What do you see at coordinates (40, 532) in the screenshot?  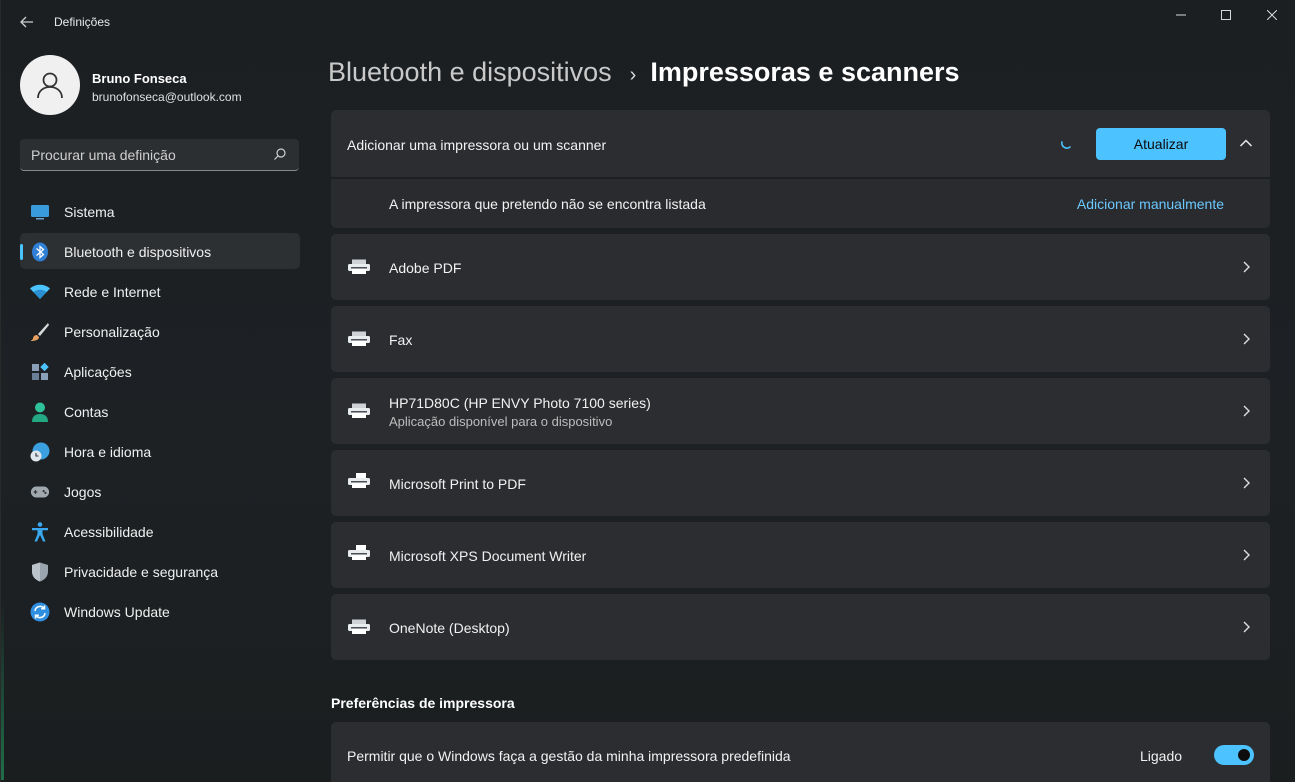 I see `accessibility-icon` at bounding box center [40, 532].